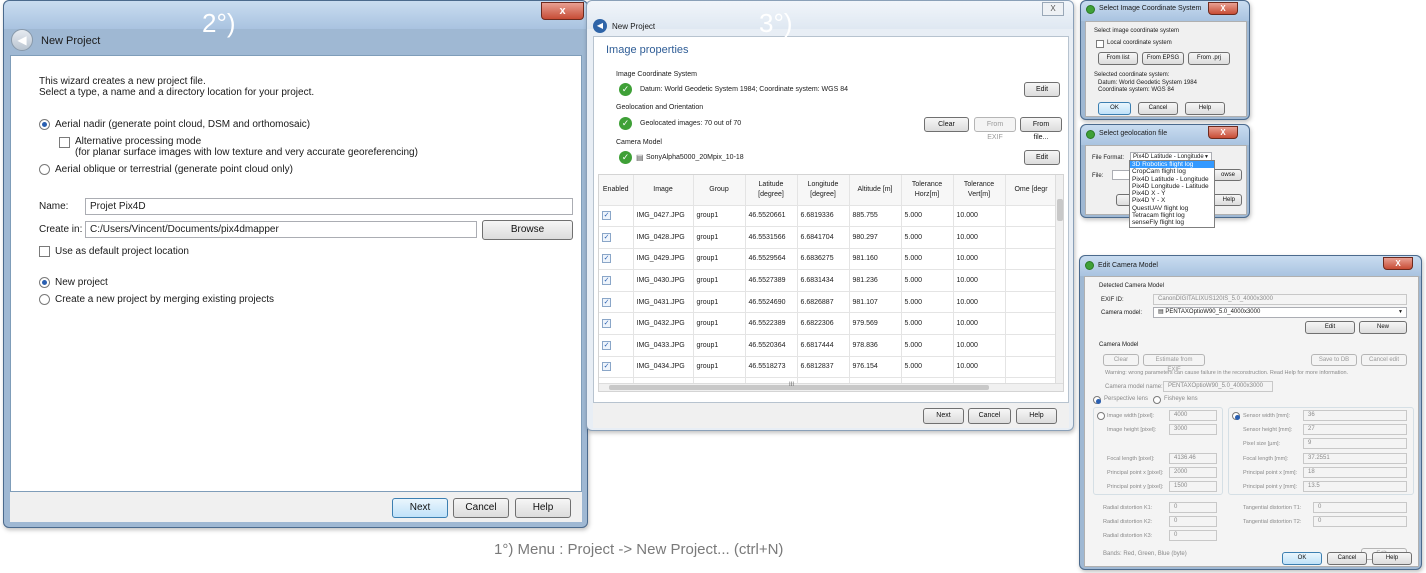  What do you see at coordinates (281, 229) in the screenshot?
I see `create-in-input: C:/Users/Vincent/Documents/pix4dmapper` at bounding box center [281, 229].